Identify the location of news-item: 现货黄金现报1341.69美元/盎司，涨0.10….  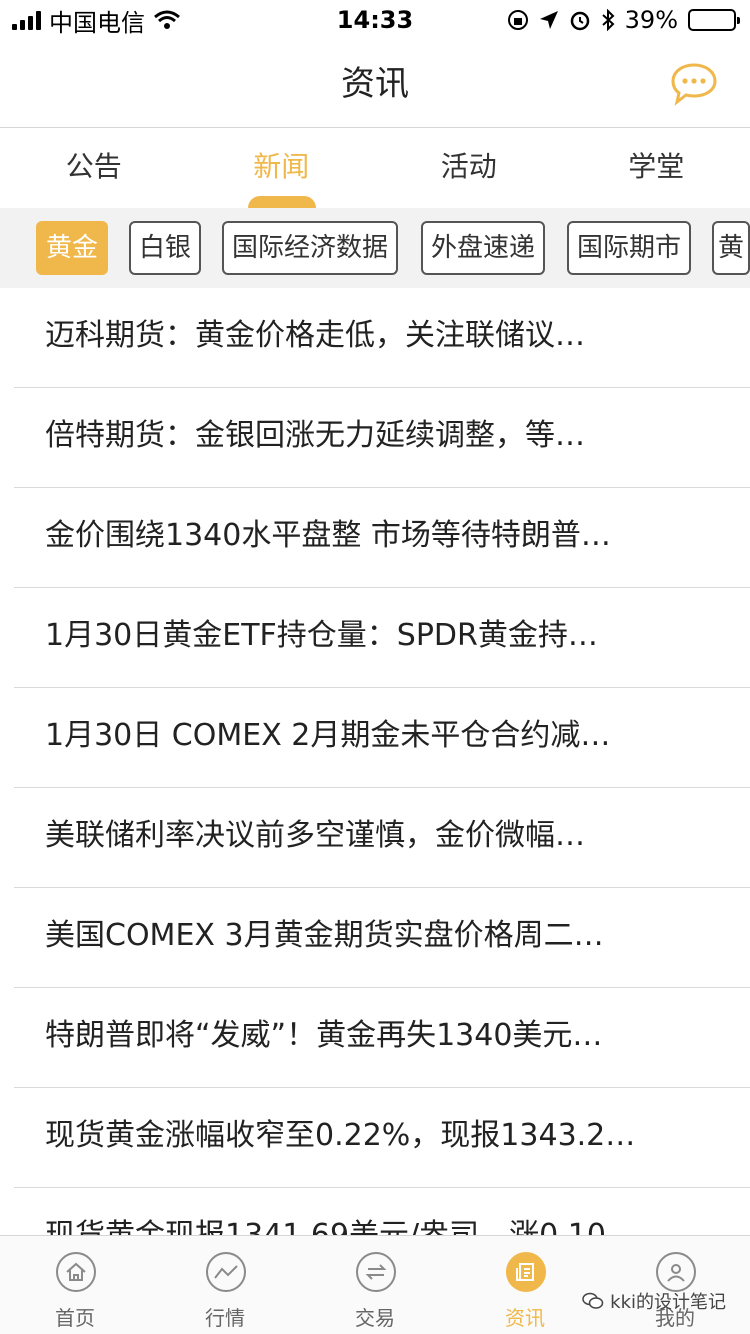
(382, 1211).